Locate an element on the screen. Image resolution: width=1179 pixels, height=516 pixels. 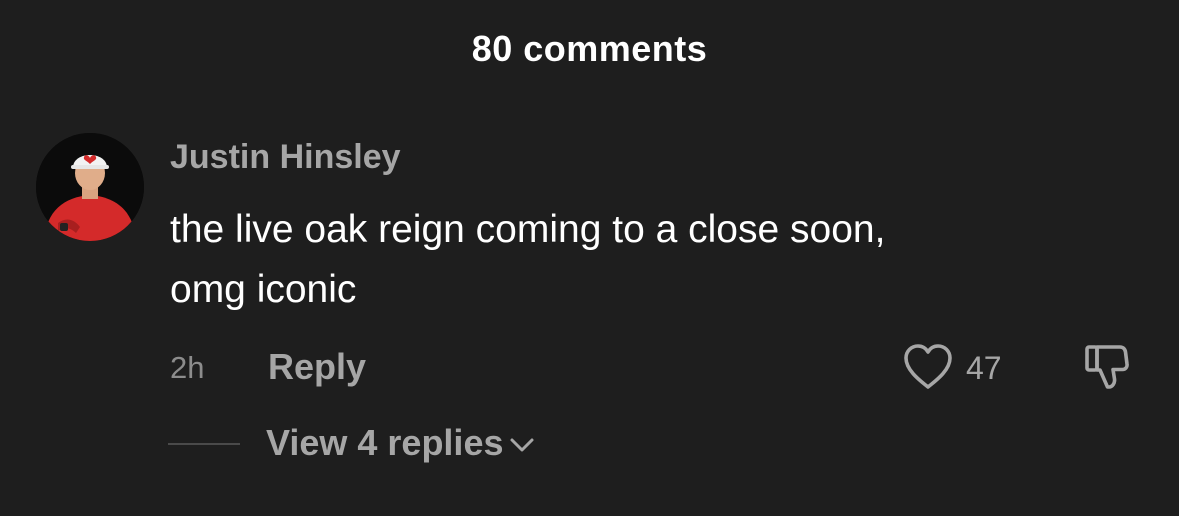
view-replies-label: View 4 replies is located at coordinates (385, 442).